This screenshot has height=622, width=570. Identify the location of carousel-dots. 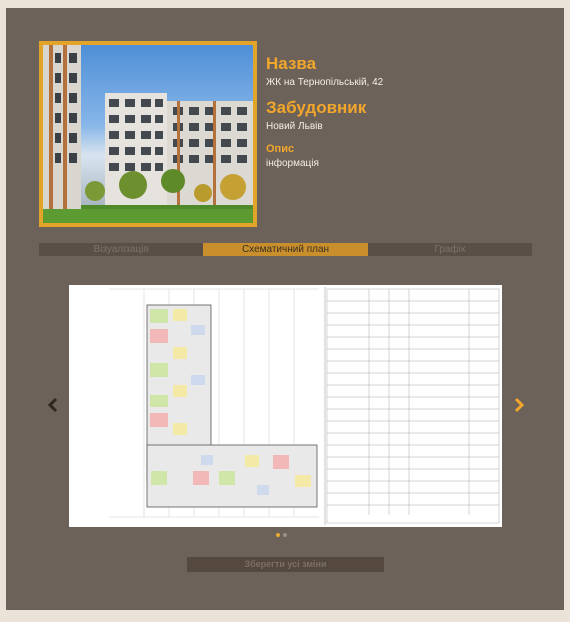
(281, 535).